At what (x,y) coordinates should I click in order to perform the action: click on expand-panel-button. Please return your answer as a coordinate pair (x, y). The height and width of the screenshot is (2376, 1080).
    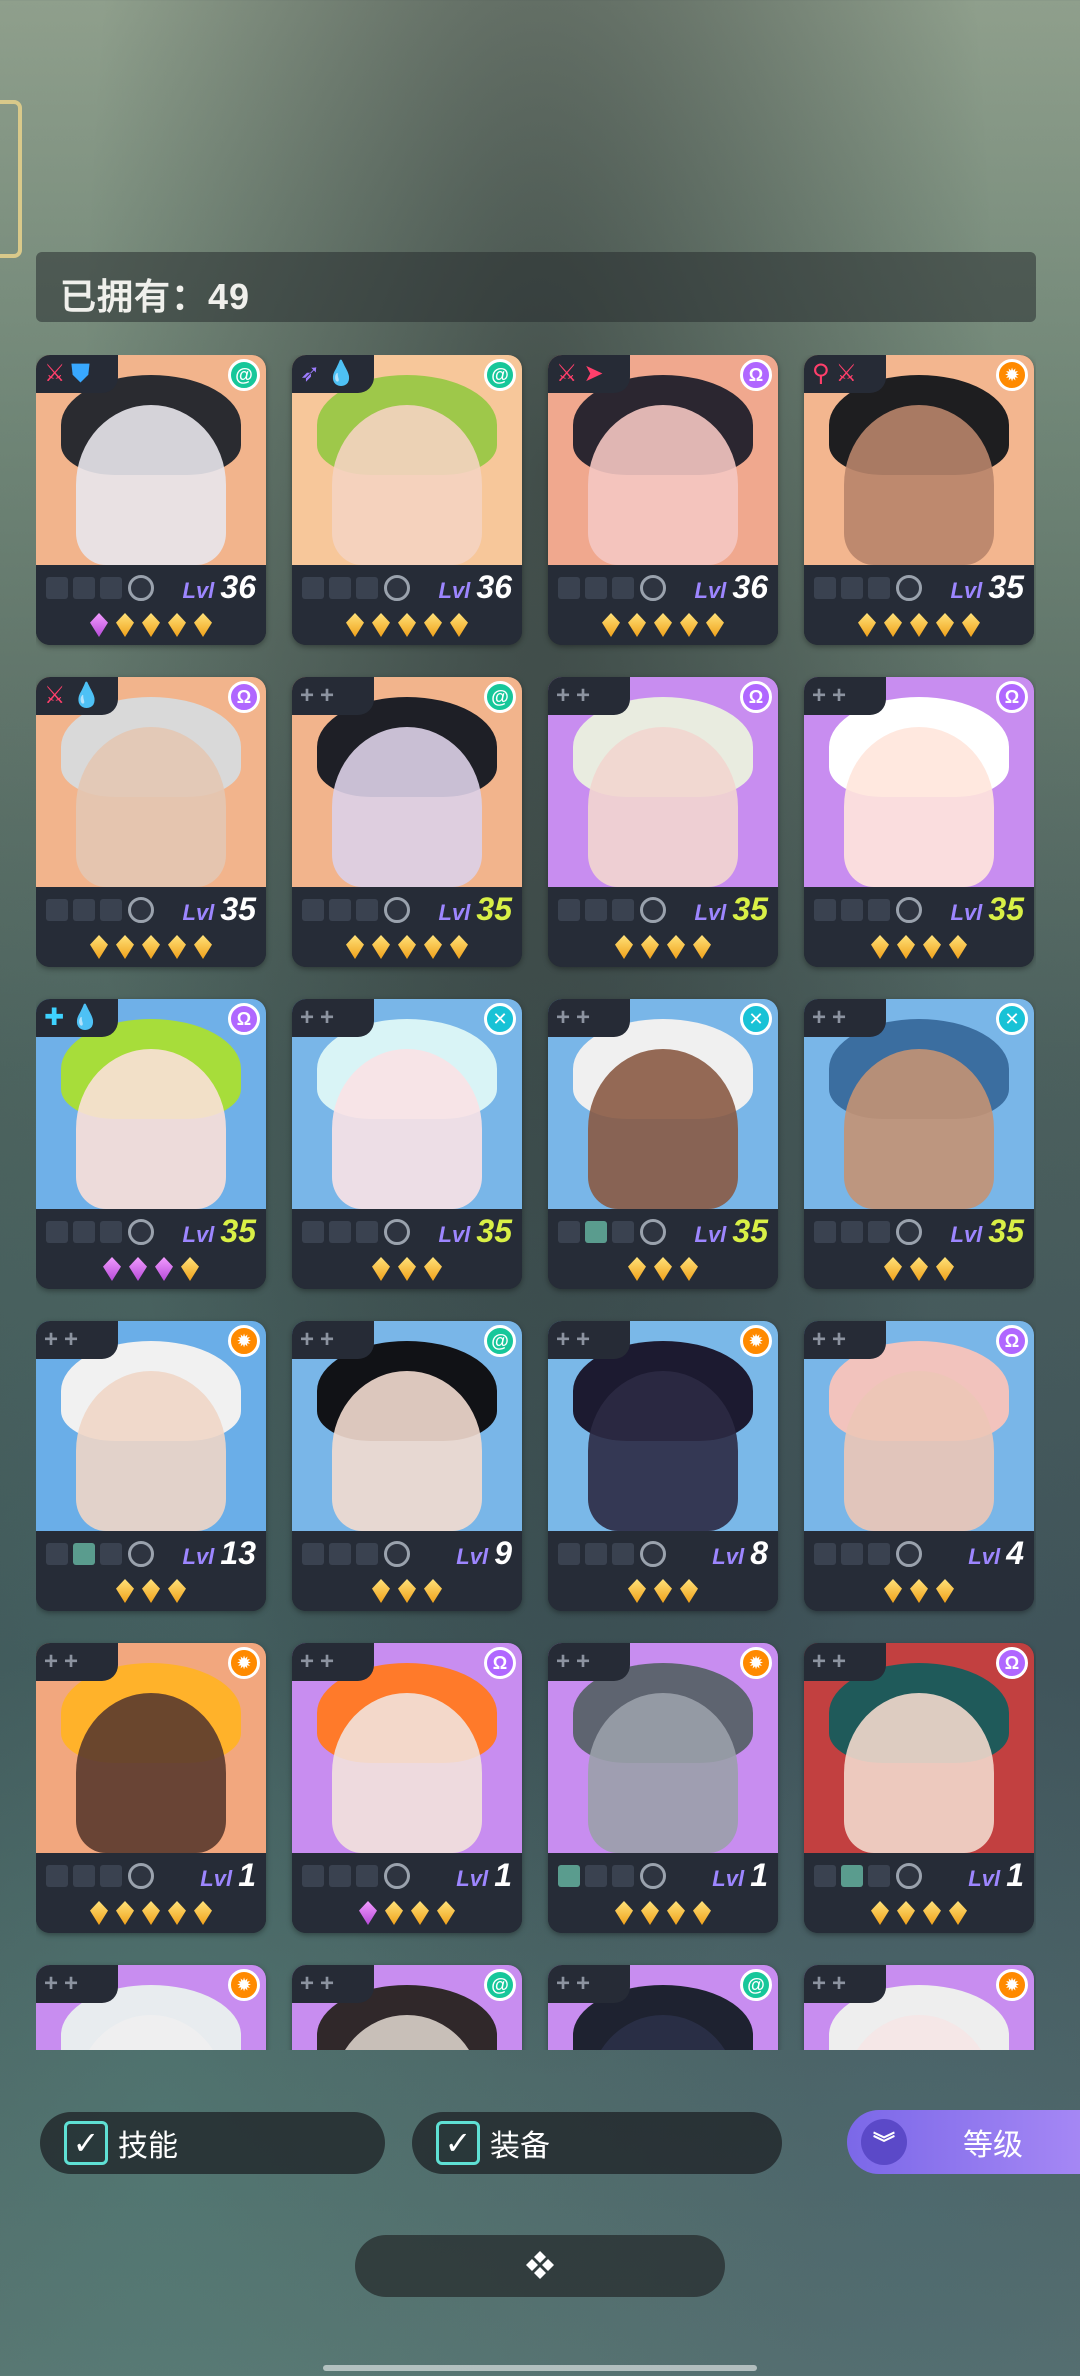
    Looking at the image, I should click on (540, 2266).